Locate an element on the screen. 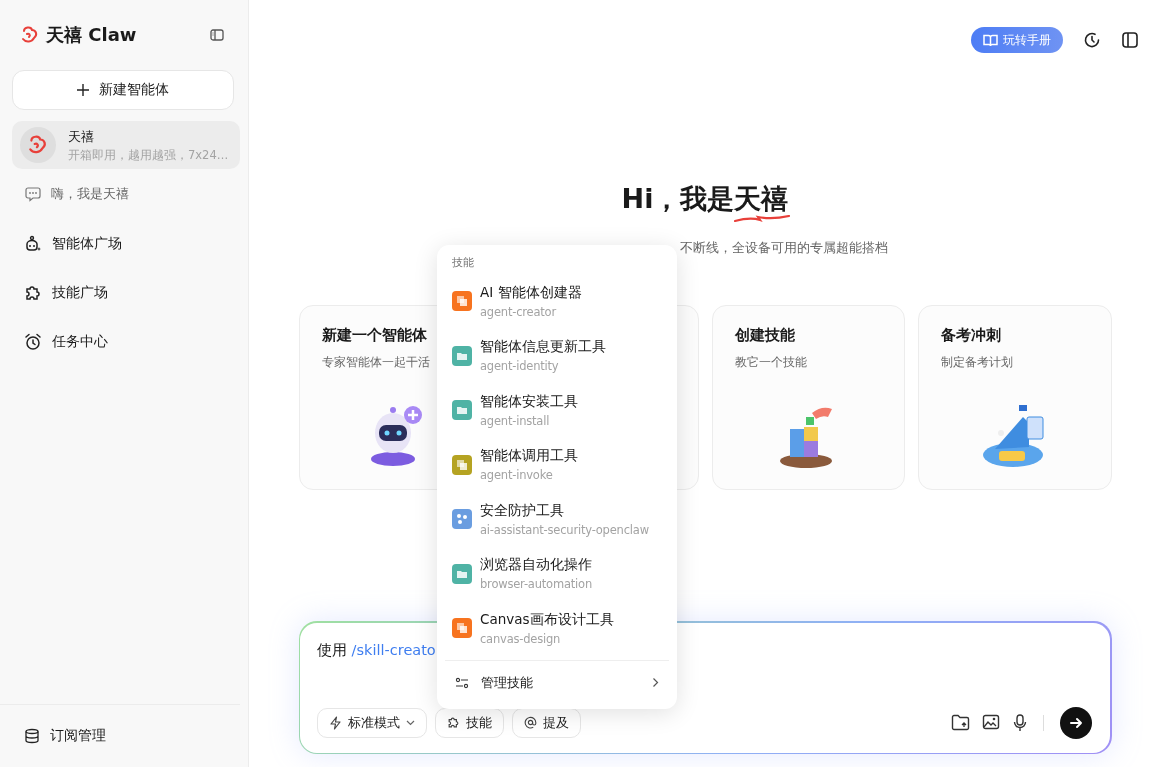 This screenshot has width=1161, height=767. skill-item: 浏览器自动化操作 browser-automation is located at coordinates (557, 573).